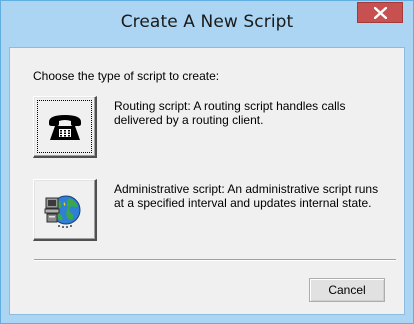 Image resolution: width=414 pixels, height=324 pixels. I want to click on prompt-label: Choose the type of script to create:, so click(126, 76).